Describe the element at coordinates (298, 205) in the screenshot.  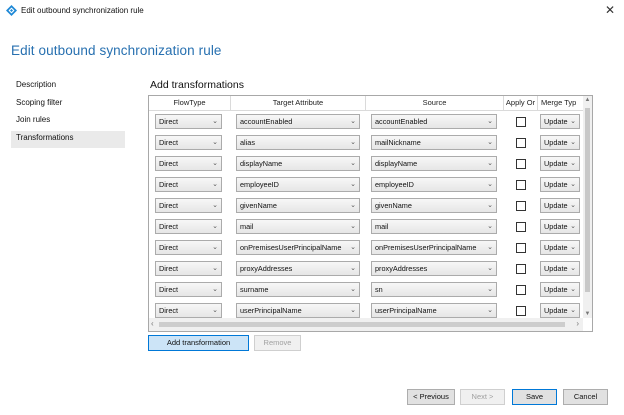
I see `target-attribute-dropdown: givenName ⌄` at that location.